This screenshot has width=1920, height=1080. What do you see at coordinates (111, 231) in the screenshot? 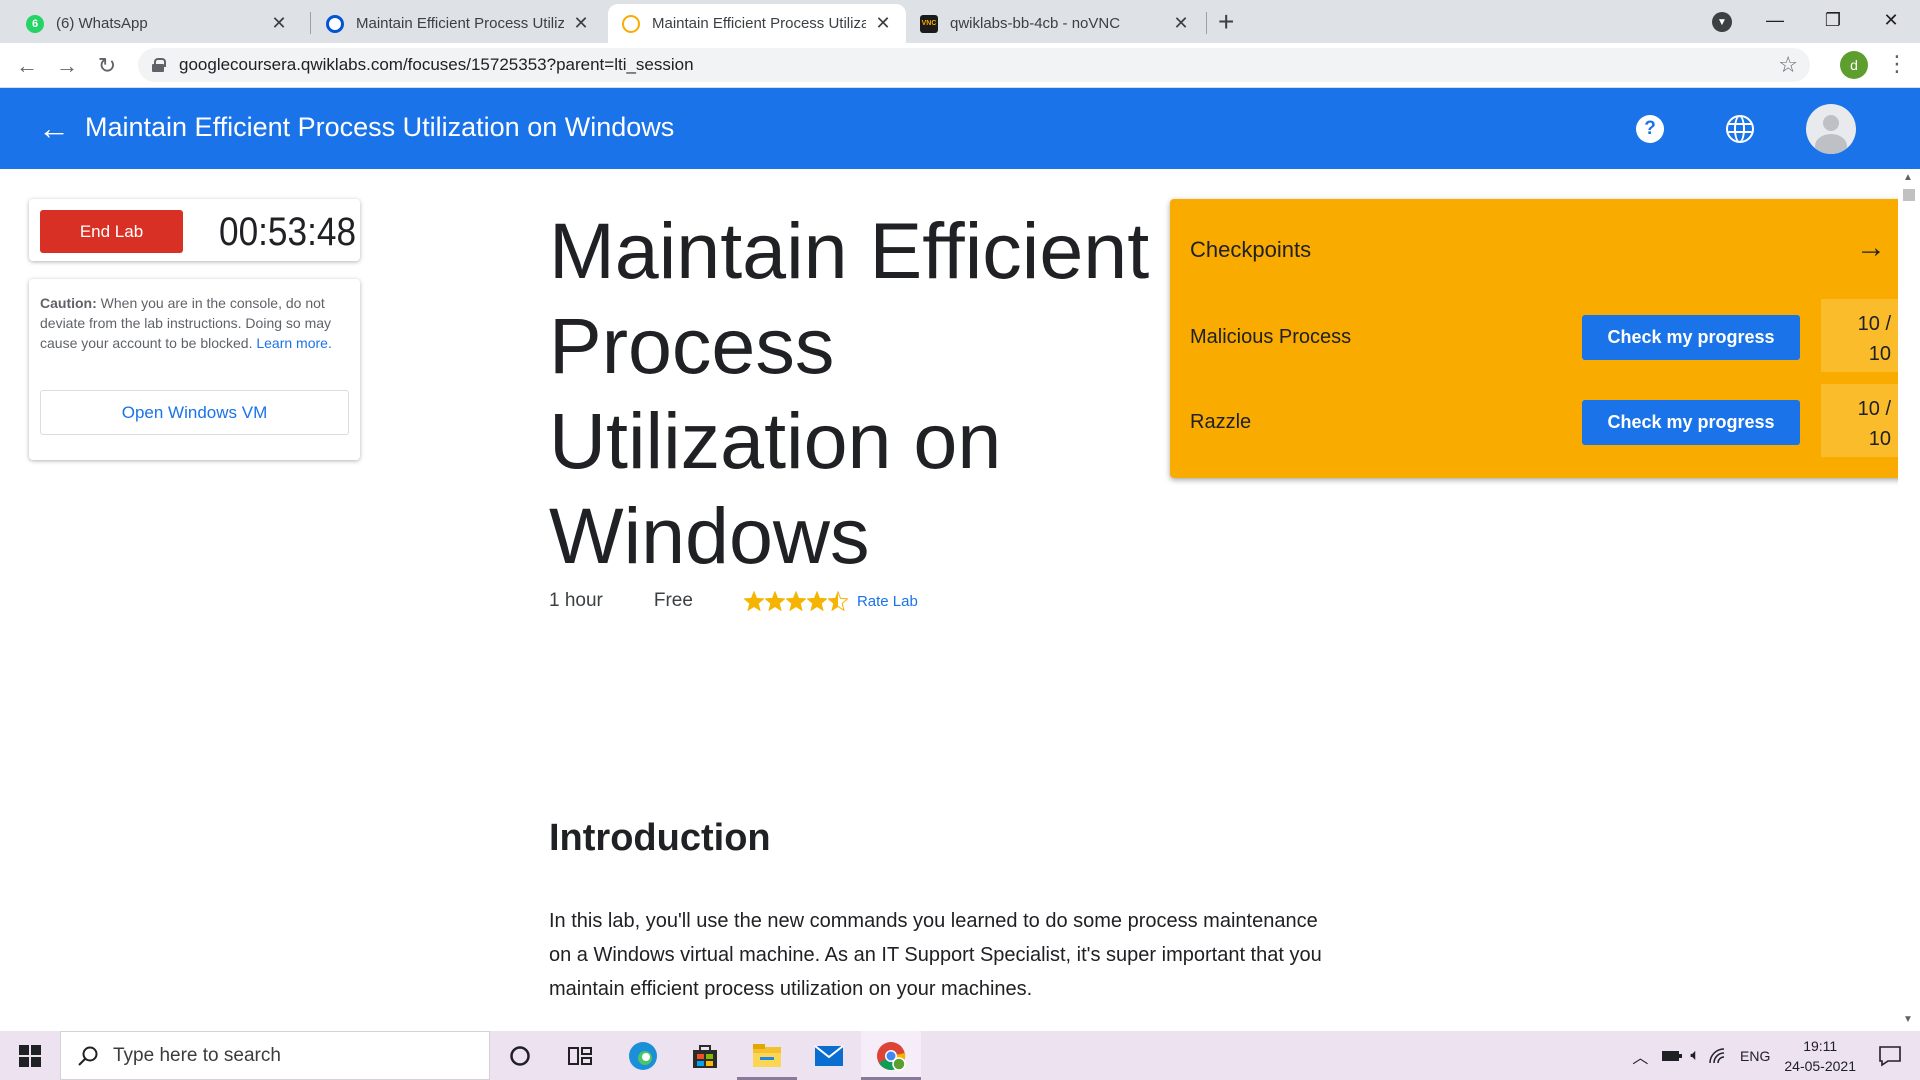
I see `end-lab-button: End Lab` at bounding box center [111, 231].